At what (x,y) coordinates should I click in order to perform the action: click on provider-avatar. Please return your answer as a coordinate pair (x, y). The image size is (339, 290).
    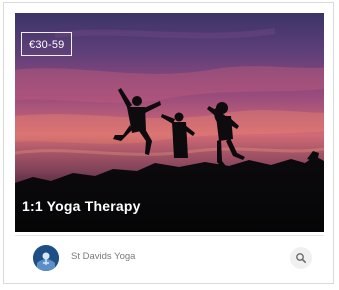
    Looking at the image, I should click on (46, 258).